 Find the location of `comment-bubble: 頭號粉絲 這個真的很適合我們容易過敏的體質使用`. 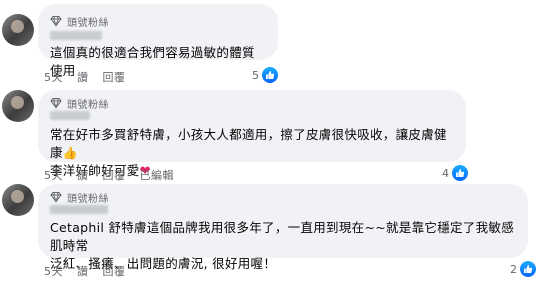

comment-bubble: 頭號粉絲 這個真的很適合我們容易過敏的體質使用 is located at coordinates (158, 41).